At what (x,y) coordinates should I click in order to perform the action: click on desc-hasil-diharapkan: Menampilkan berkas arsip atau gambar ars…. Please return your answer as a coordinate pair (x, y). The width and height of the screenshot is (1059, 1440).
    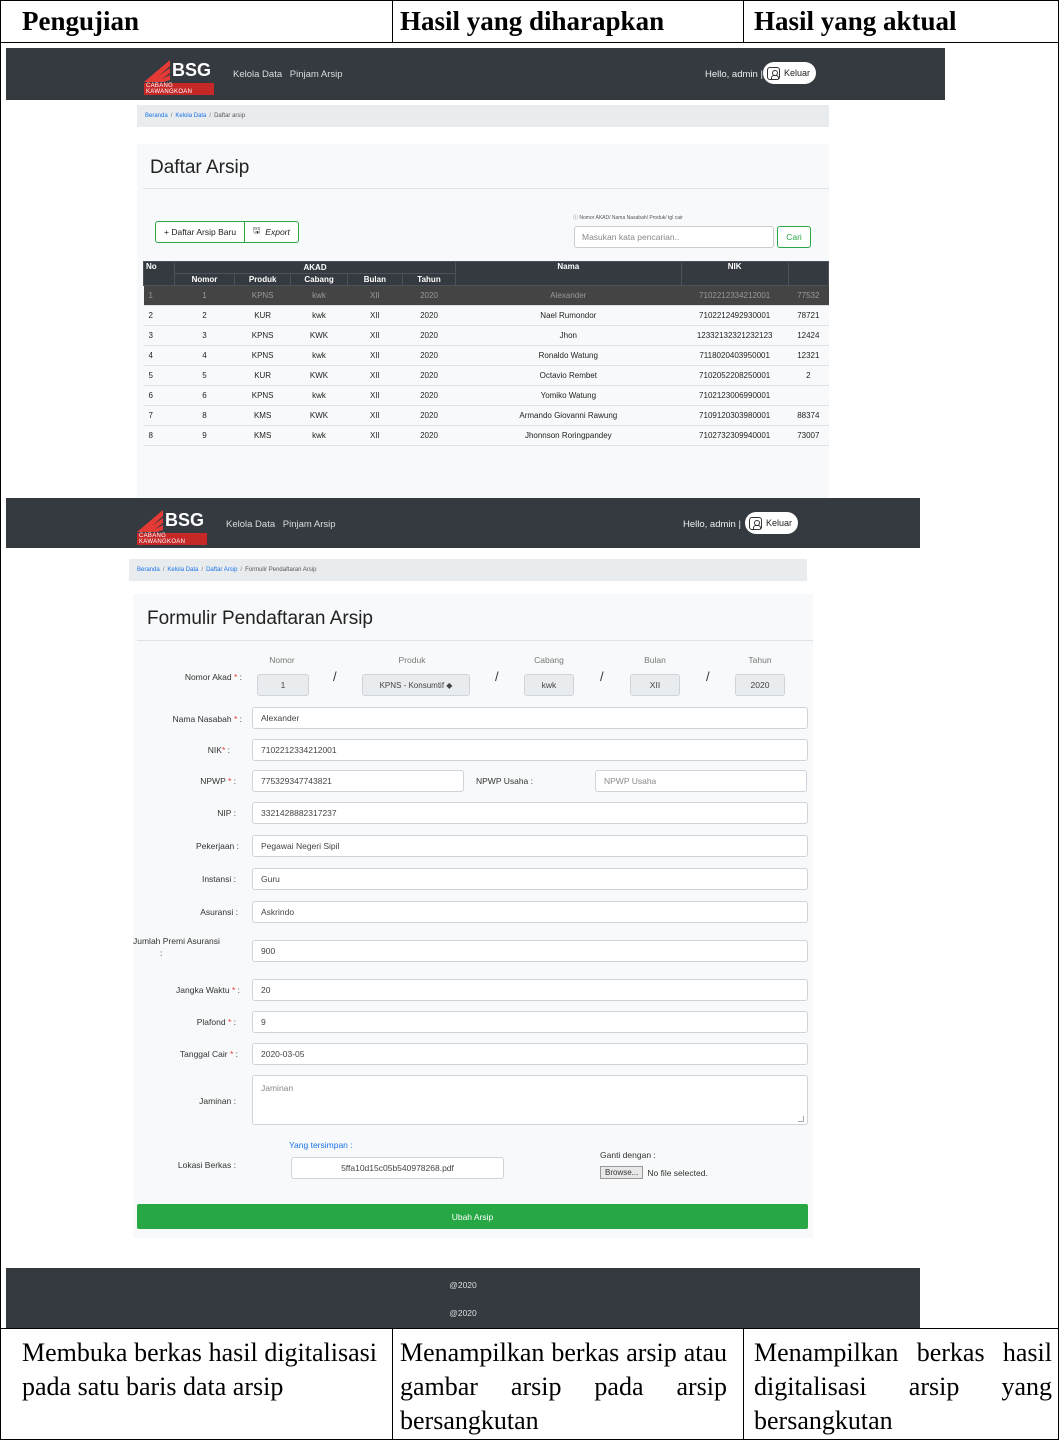
    Looking at the image, I should click on (563, 1386).